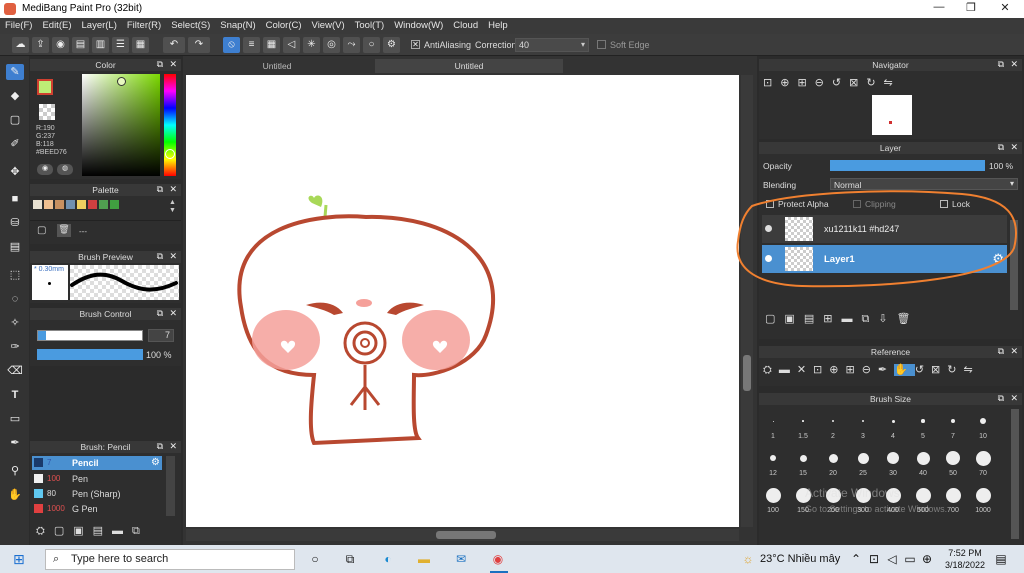  What do you see at coordinates (747, 301) in the screenshot?
I see `vertical-scrollbar` at bounding box center [747, 301].